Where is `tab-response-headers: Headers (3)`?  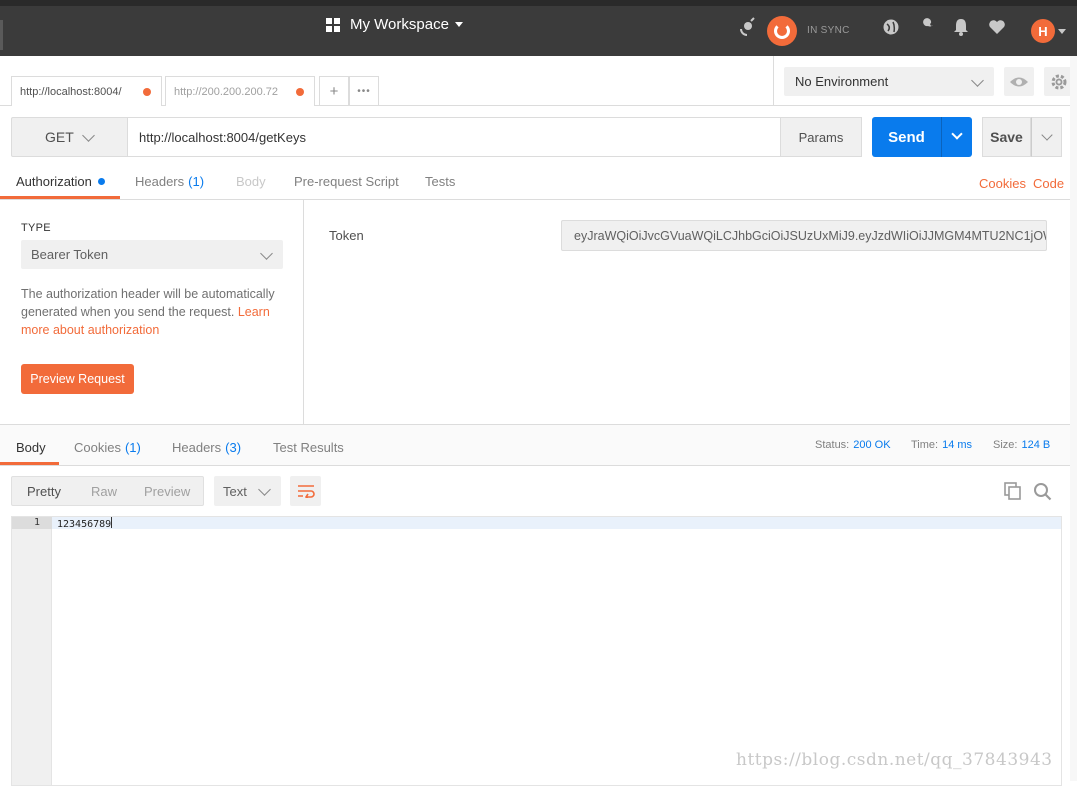
tab-response-headers: Headers (3) is located at coordinates (206, 447).